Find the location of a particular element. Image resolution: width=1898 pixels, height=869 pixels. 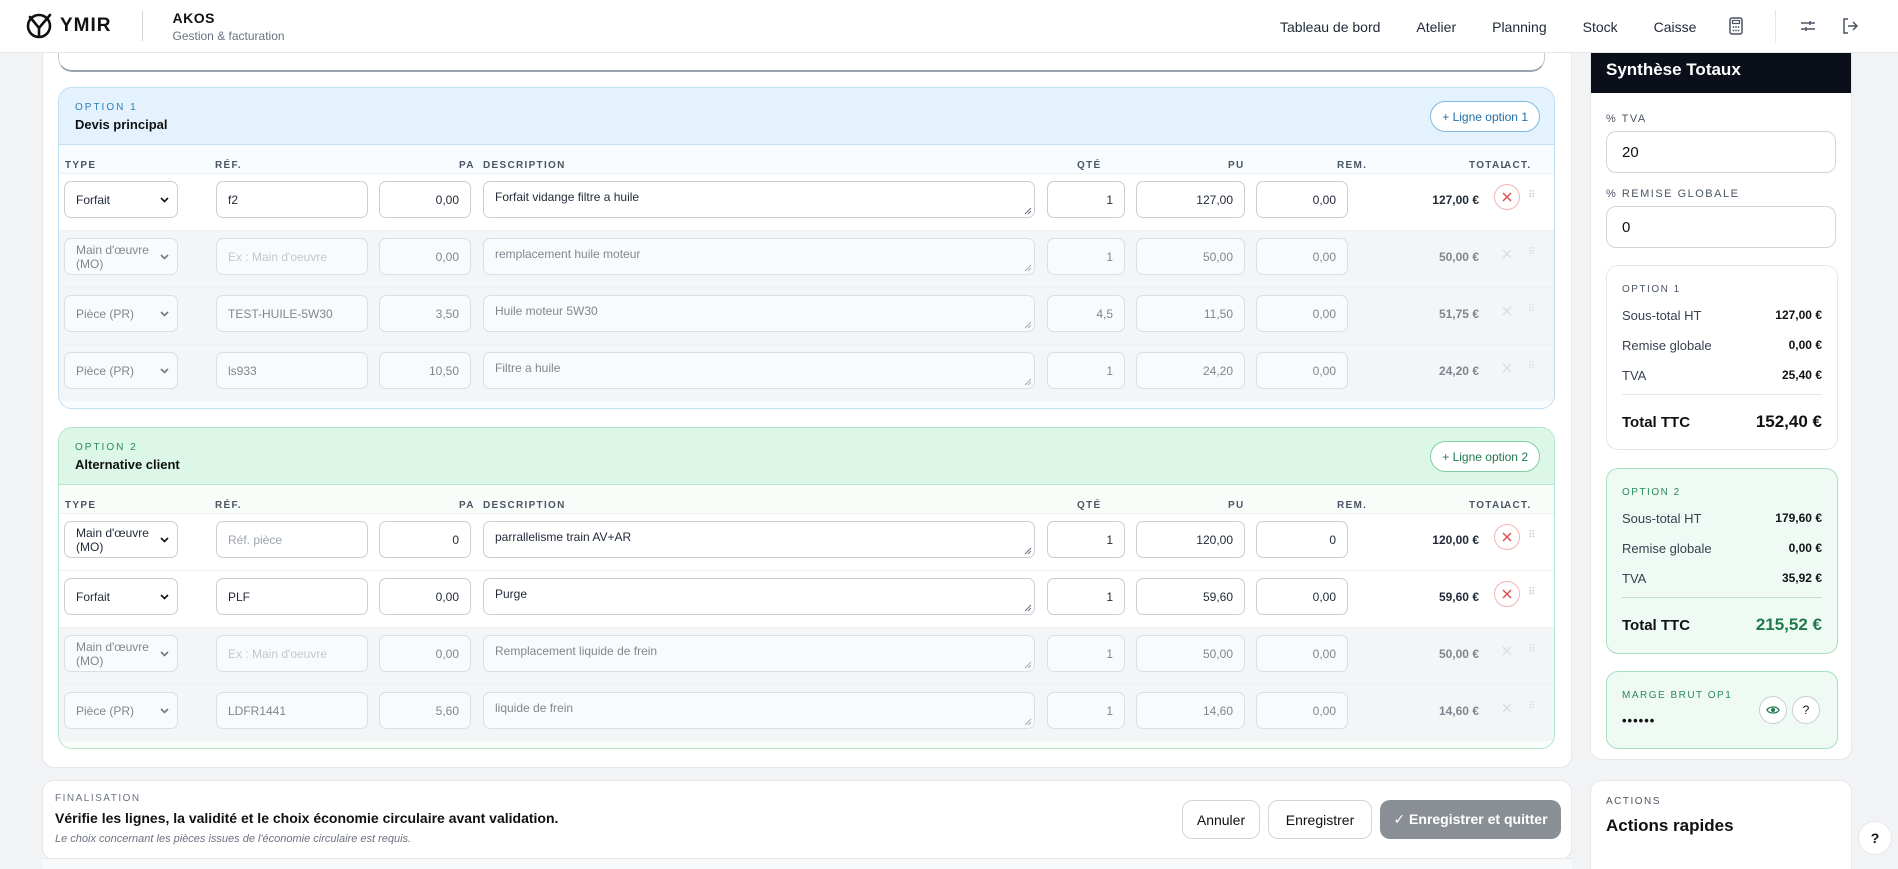

nav-caisse: Caisse is located at coordinates (1675, 27).